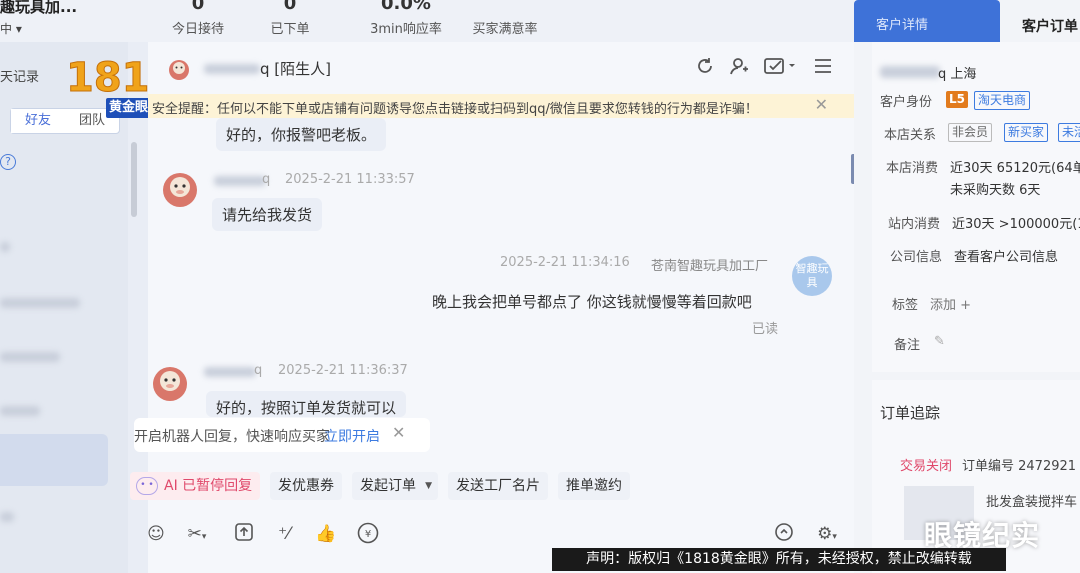 The height and width of the screenshot is (573, 1080). I want to click on chat-header: q [陌生人], so click(501, 67).